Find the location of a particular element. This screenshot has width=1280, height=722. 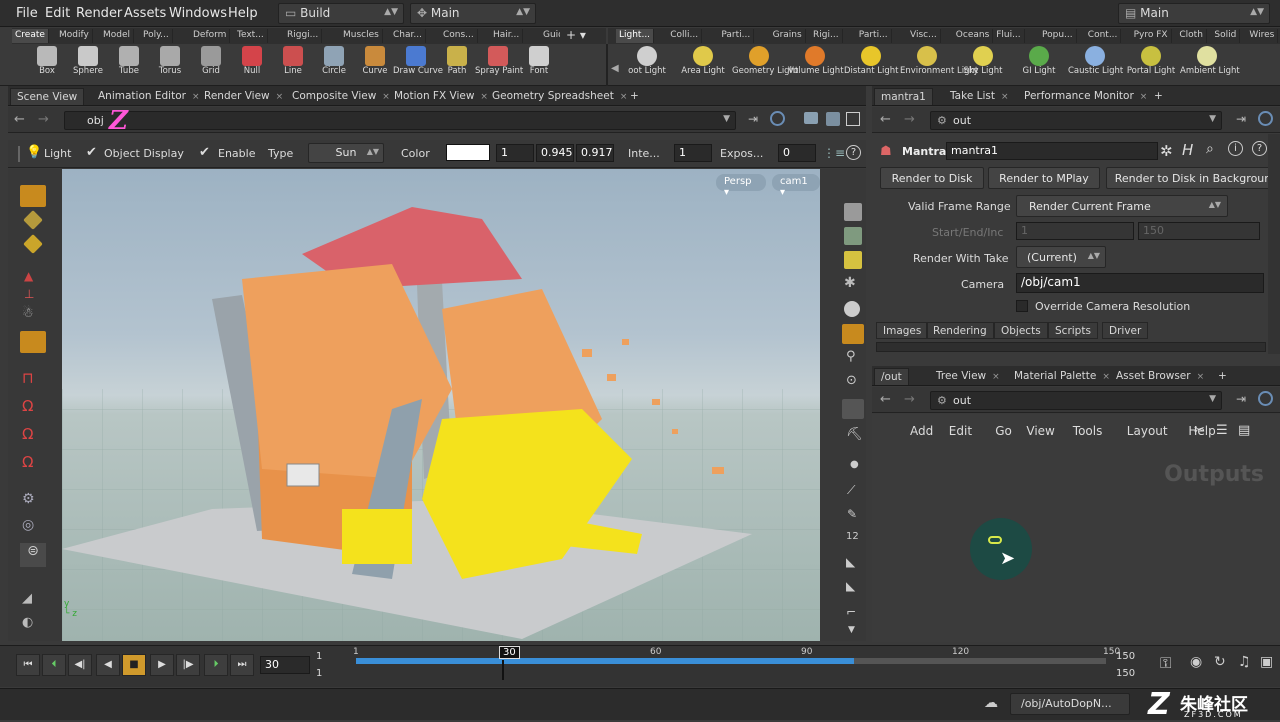

color-r-field: 1 is located at coordinates (515, 153).